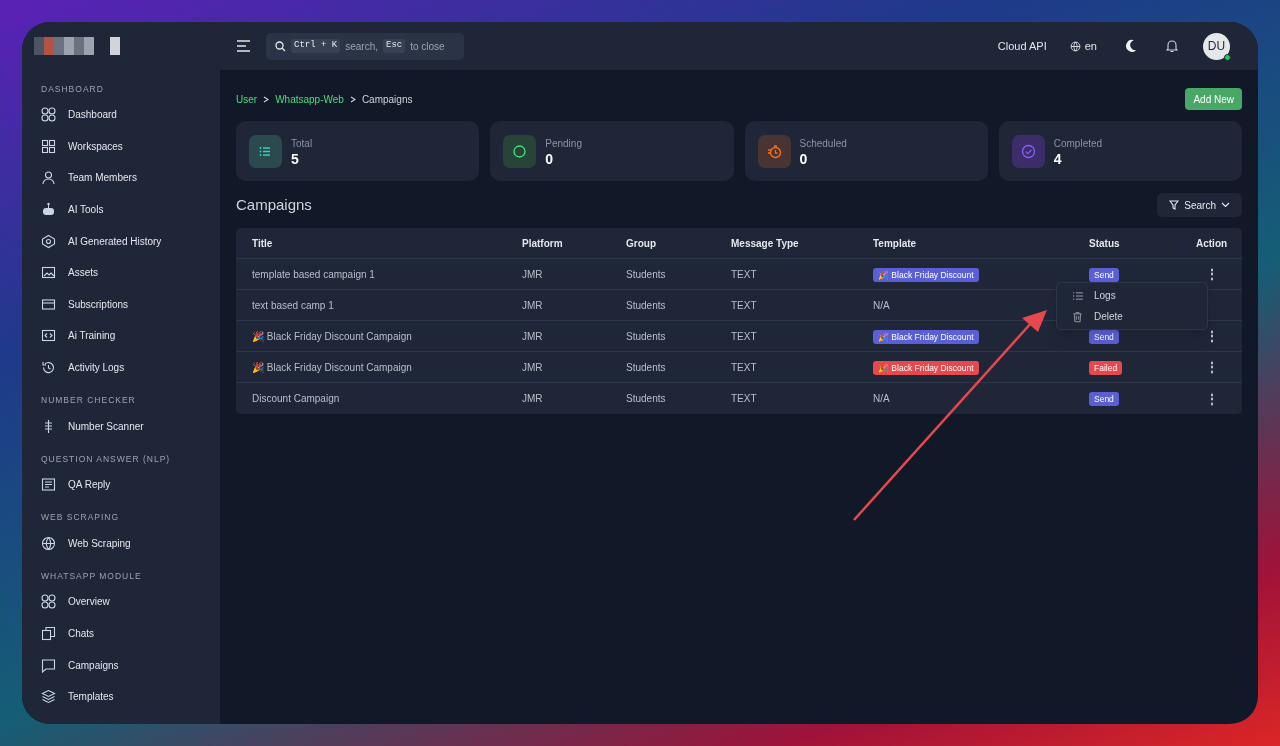 The height and width of the screenshot is (746, 1280). What do you see at coordinates (309, 99) in the screenshot?
I see `breadcrumb-link: Whatsapp-Web` at bounding box center [309, 99].